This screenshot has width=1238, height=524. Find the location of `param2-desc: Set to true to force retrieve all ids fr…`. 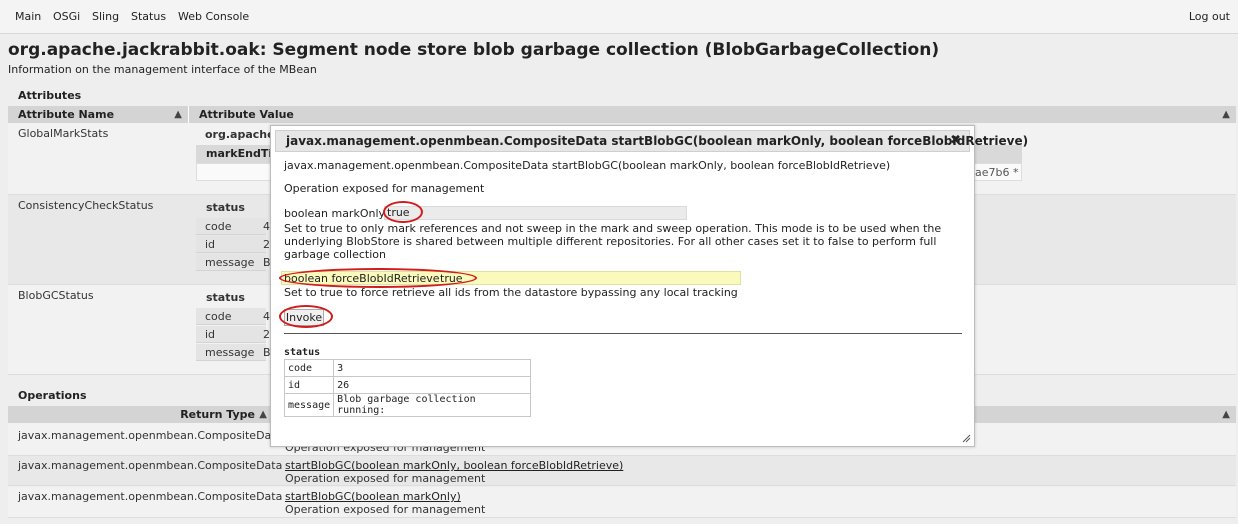

param2-desc: Set to true to force retrieve all ids fr… is located at coordinates (511, 292).